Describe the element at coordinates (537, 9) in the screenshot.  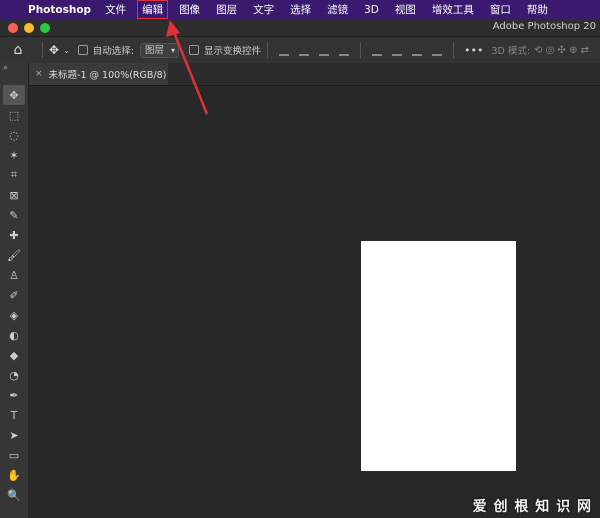
I see `menu-help: 帮助` at that location.